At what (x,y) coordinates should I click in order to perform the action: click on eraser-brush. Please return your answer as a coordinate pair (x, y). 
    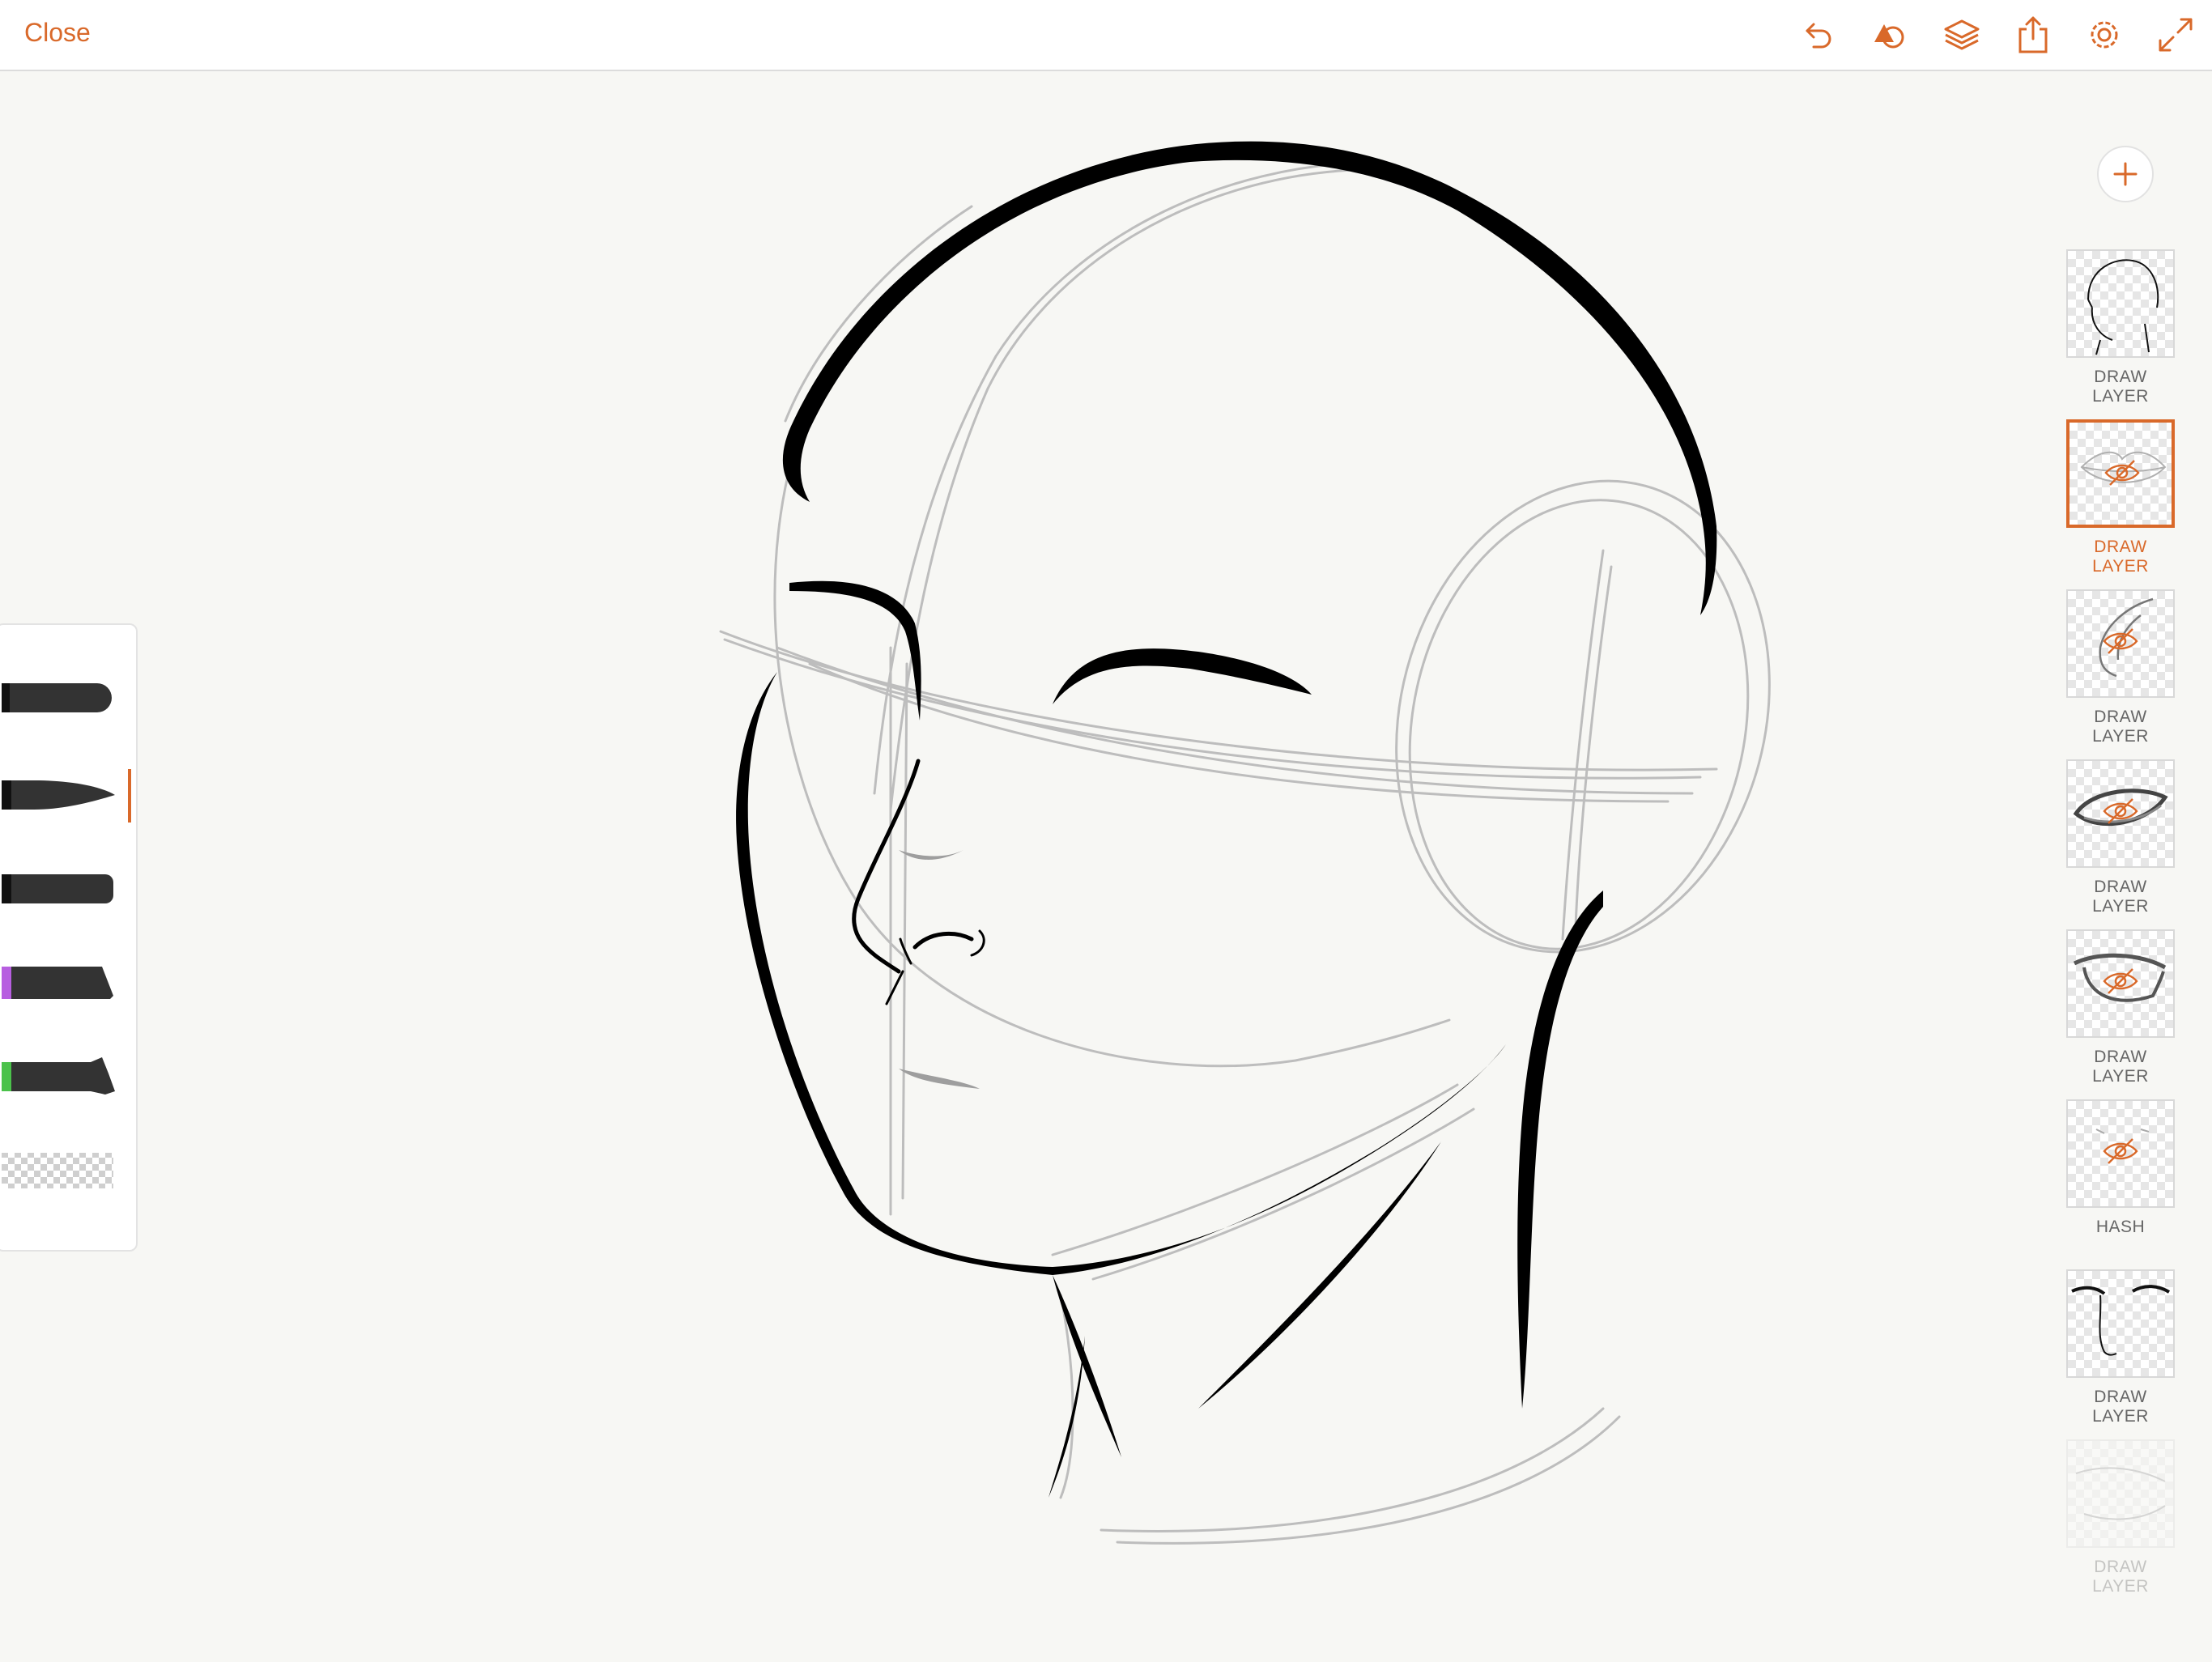
    Looking at the image, I should click on (58, 1170).